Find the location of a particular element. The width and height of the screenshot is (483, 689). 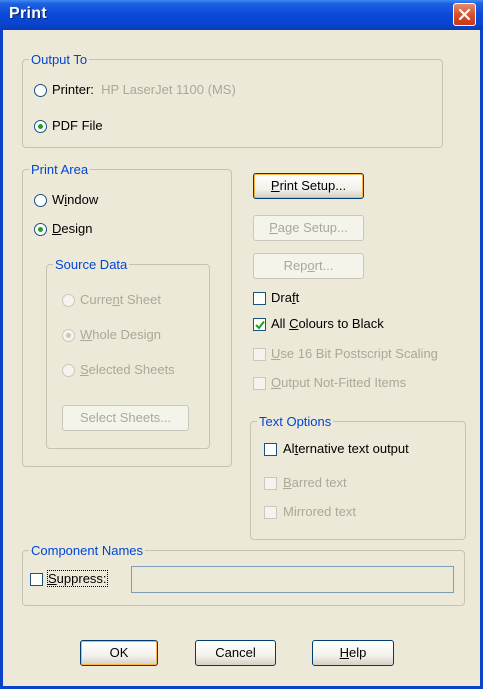

close-button is located at coordinates (464, 14).